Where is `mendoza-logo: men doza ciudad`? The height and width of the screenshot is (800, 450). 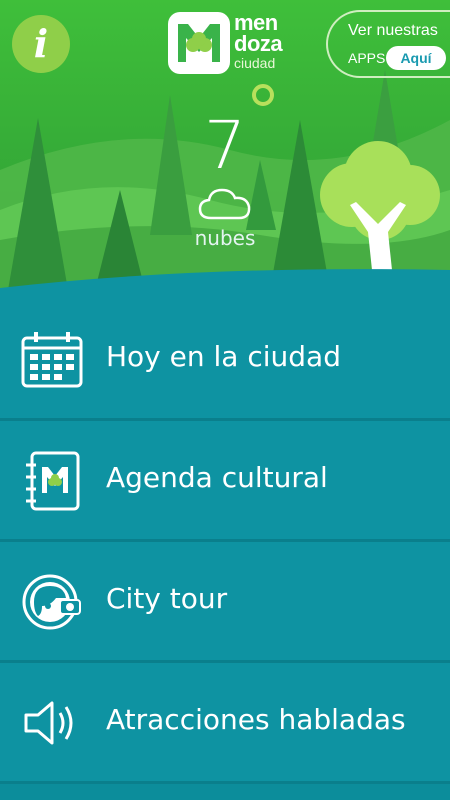 mendoza-logo: men doza ciudad is located at coordinates (227, 43).